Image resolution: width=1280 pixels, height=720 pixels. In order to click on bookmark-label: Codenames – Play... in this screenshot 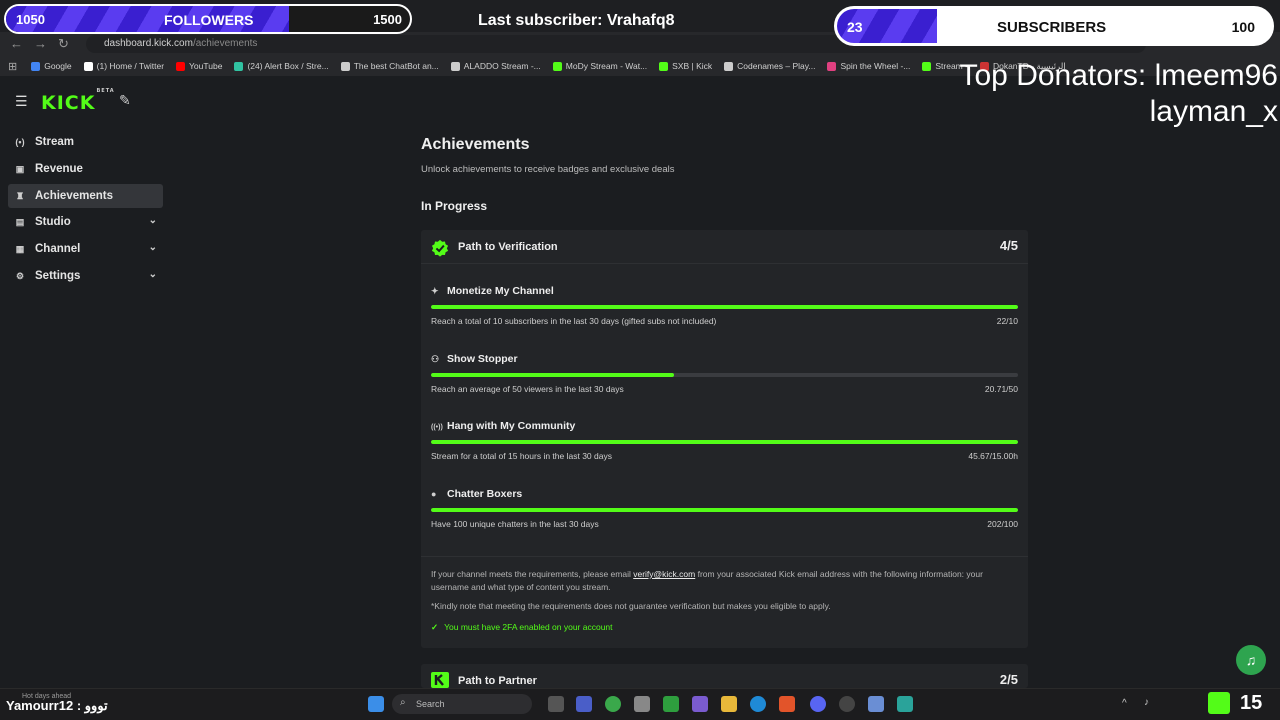, I will do `click(776, 66)`.